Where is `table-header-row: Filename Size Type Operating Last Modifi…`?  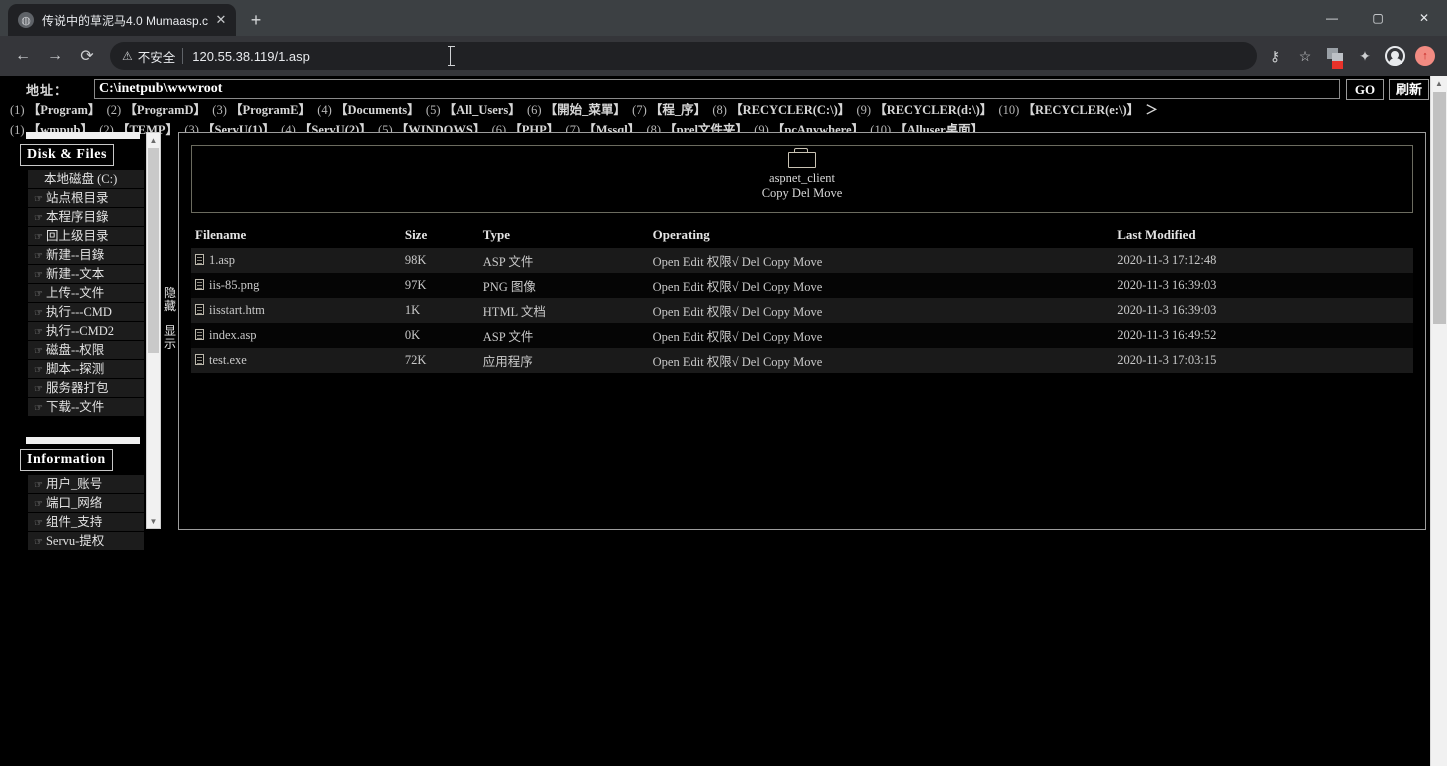 table-header-row: Filename Size Type Operating Last Modifi… is located at coordinates (802, 237).